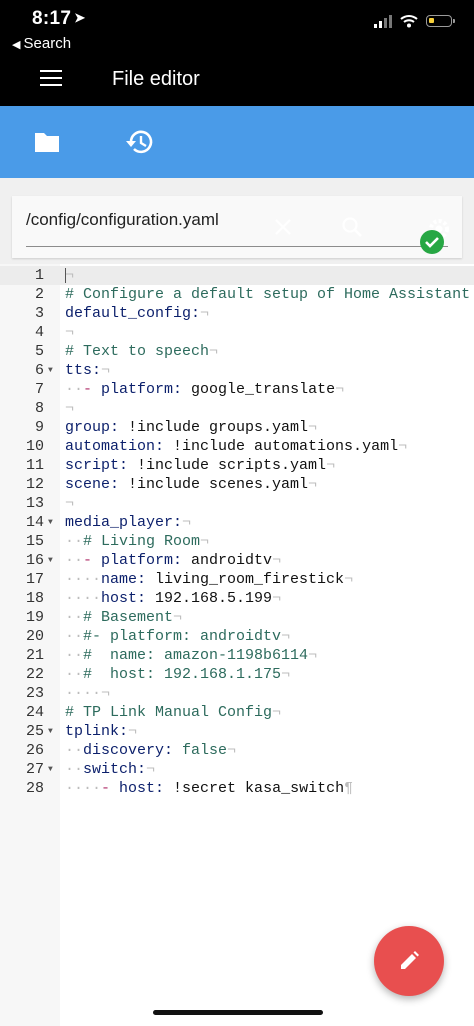 The image size is (474, 1026). What do you see at coordinates (237, 617) in the screenshot?
I see `code-line: 19 ··# Basement¬` at bounding box center [237, 617].